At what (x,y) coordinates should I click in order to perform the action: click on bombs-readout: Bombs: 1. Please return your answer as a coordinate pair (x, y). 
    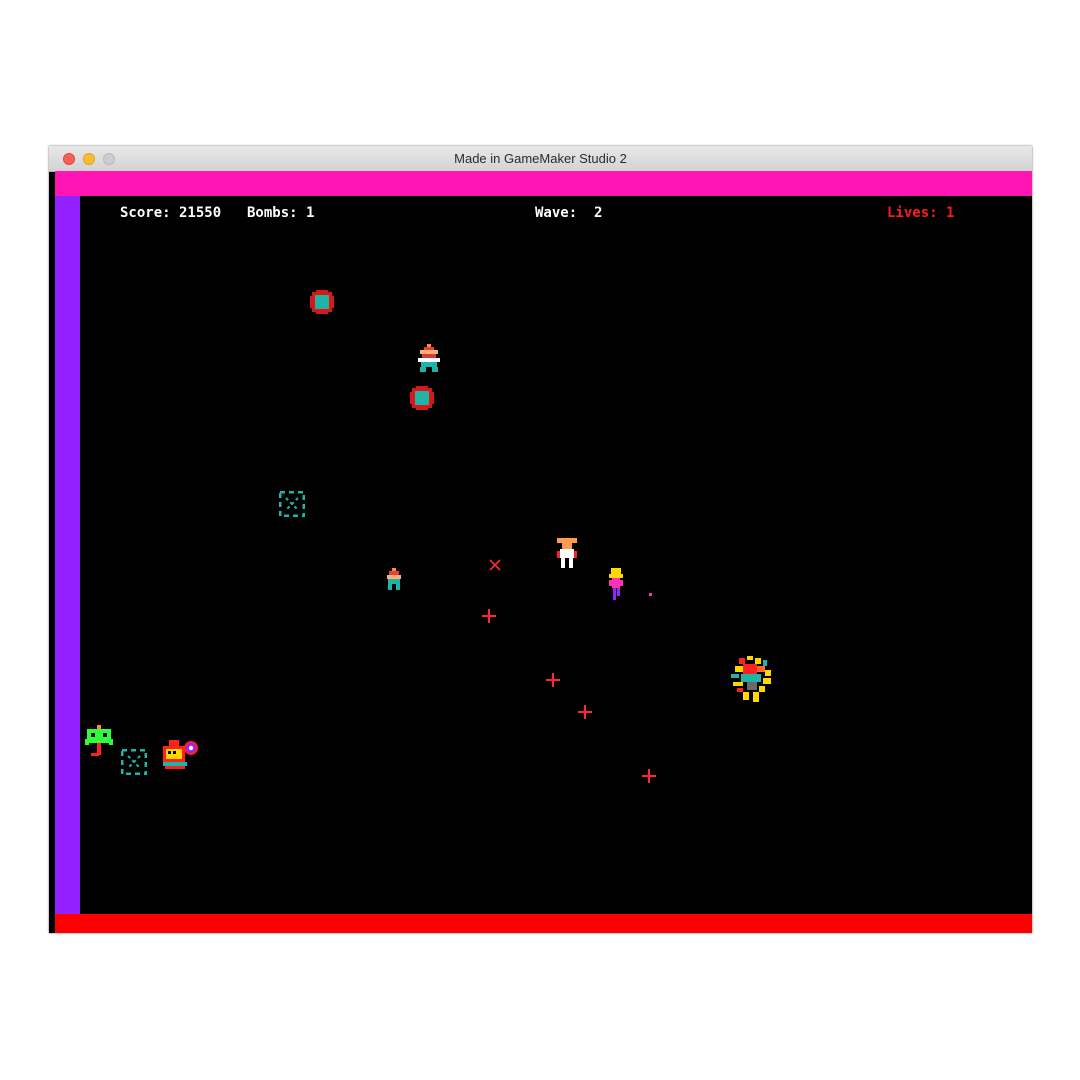
    Looking at the image, I should click on (281, 213).